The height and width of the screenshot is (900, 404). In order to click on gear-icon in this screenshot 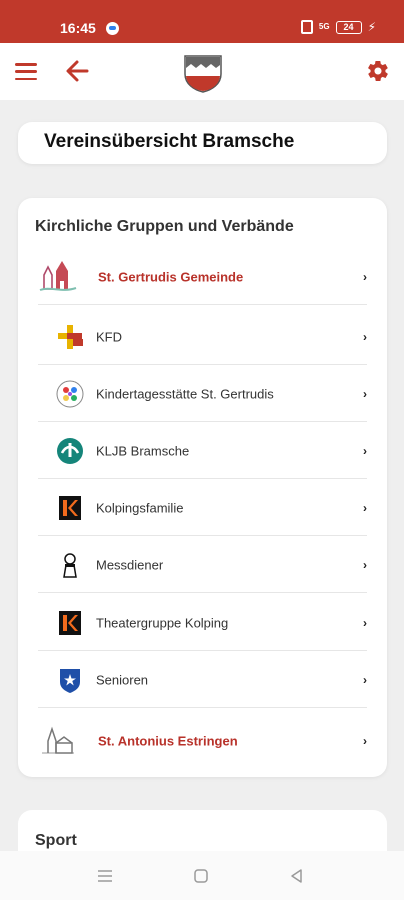, I will do `click(378, 71)`.